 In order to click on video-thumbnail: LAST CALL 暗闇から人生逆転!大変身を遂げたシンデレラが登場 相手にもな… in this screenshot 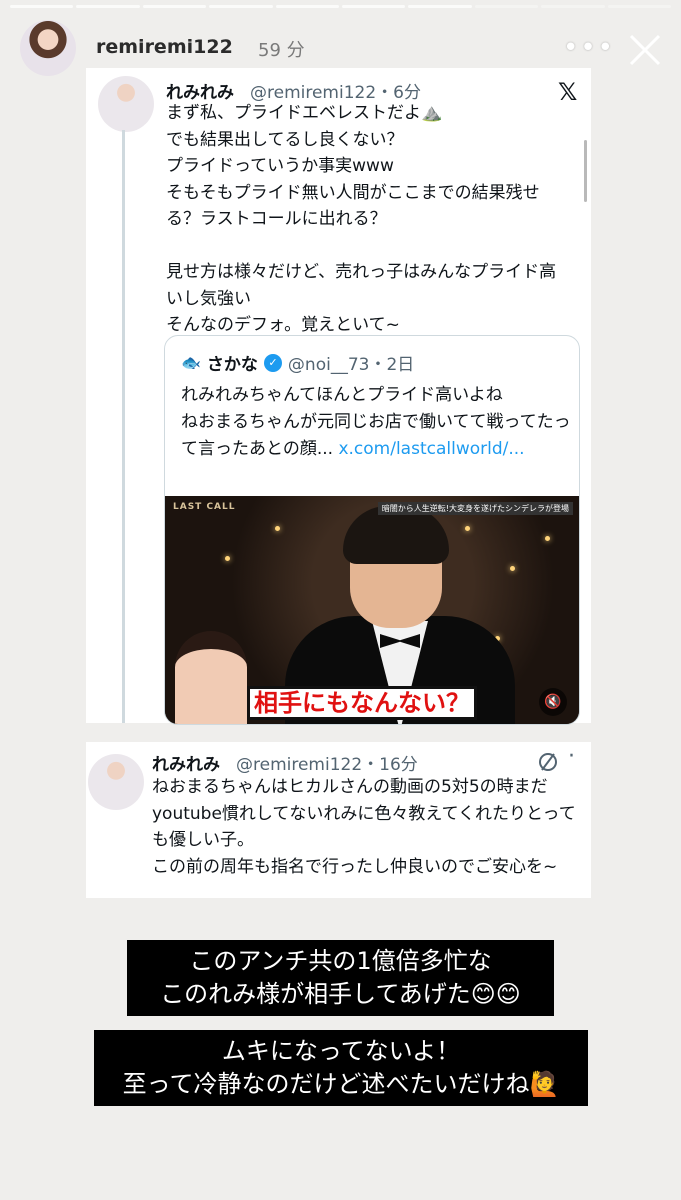, I will do `click(372, 610)`.